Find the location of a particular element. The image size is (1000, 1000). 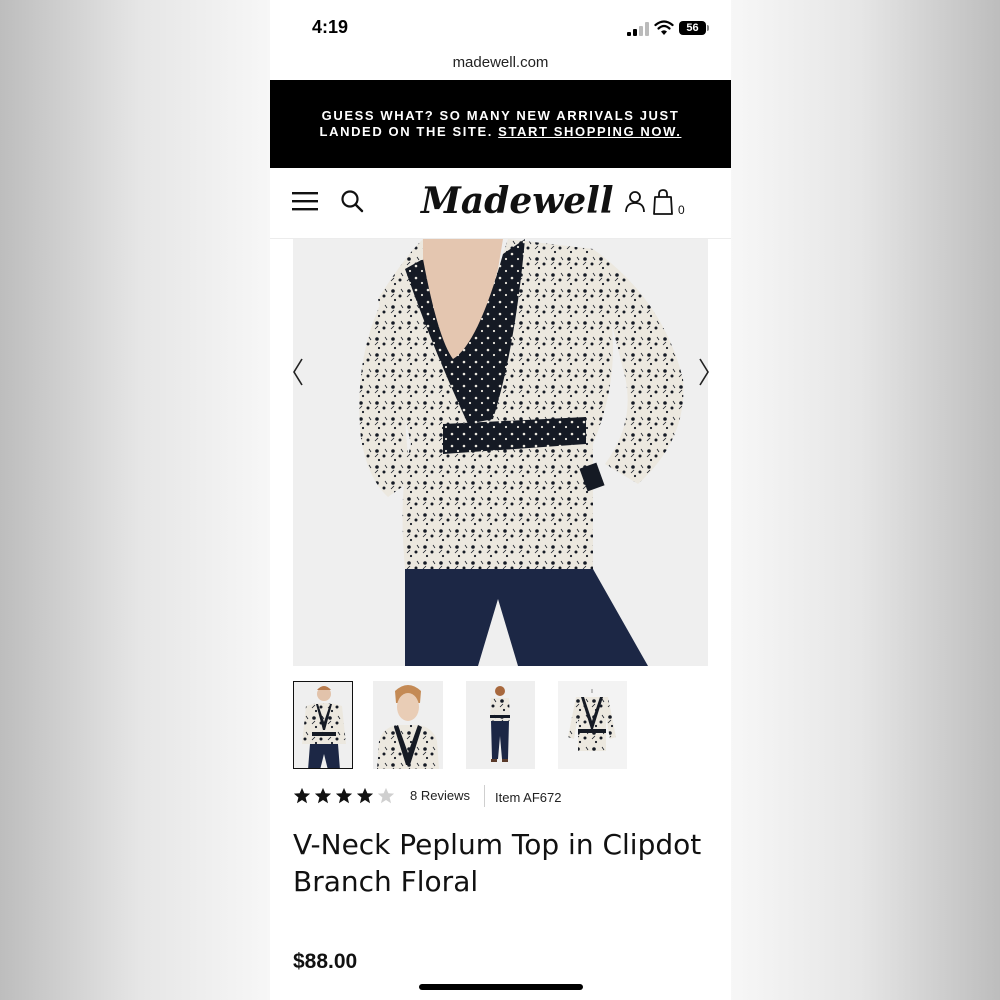

battery-tip is located at coordinates (708, 28).